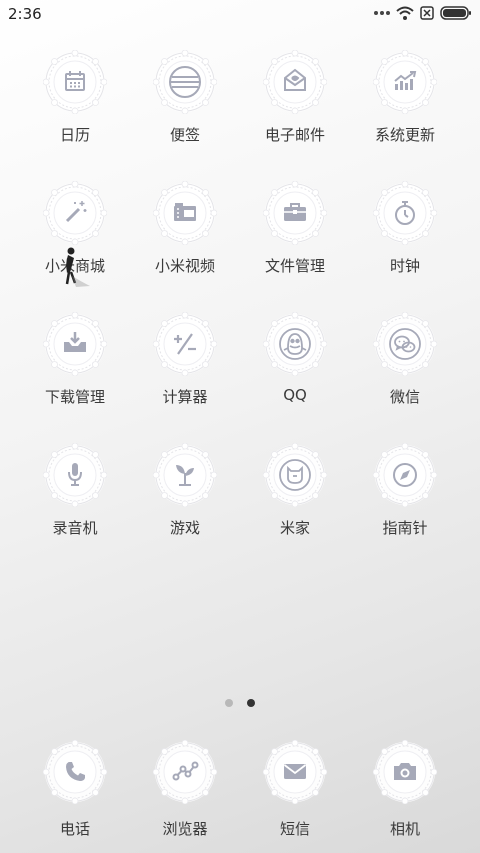 This screenshot has height=853, width=480. Describe the element at coordinates (295, 772) in the screenshot. I see `message-icon` at that location.